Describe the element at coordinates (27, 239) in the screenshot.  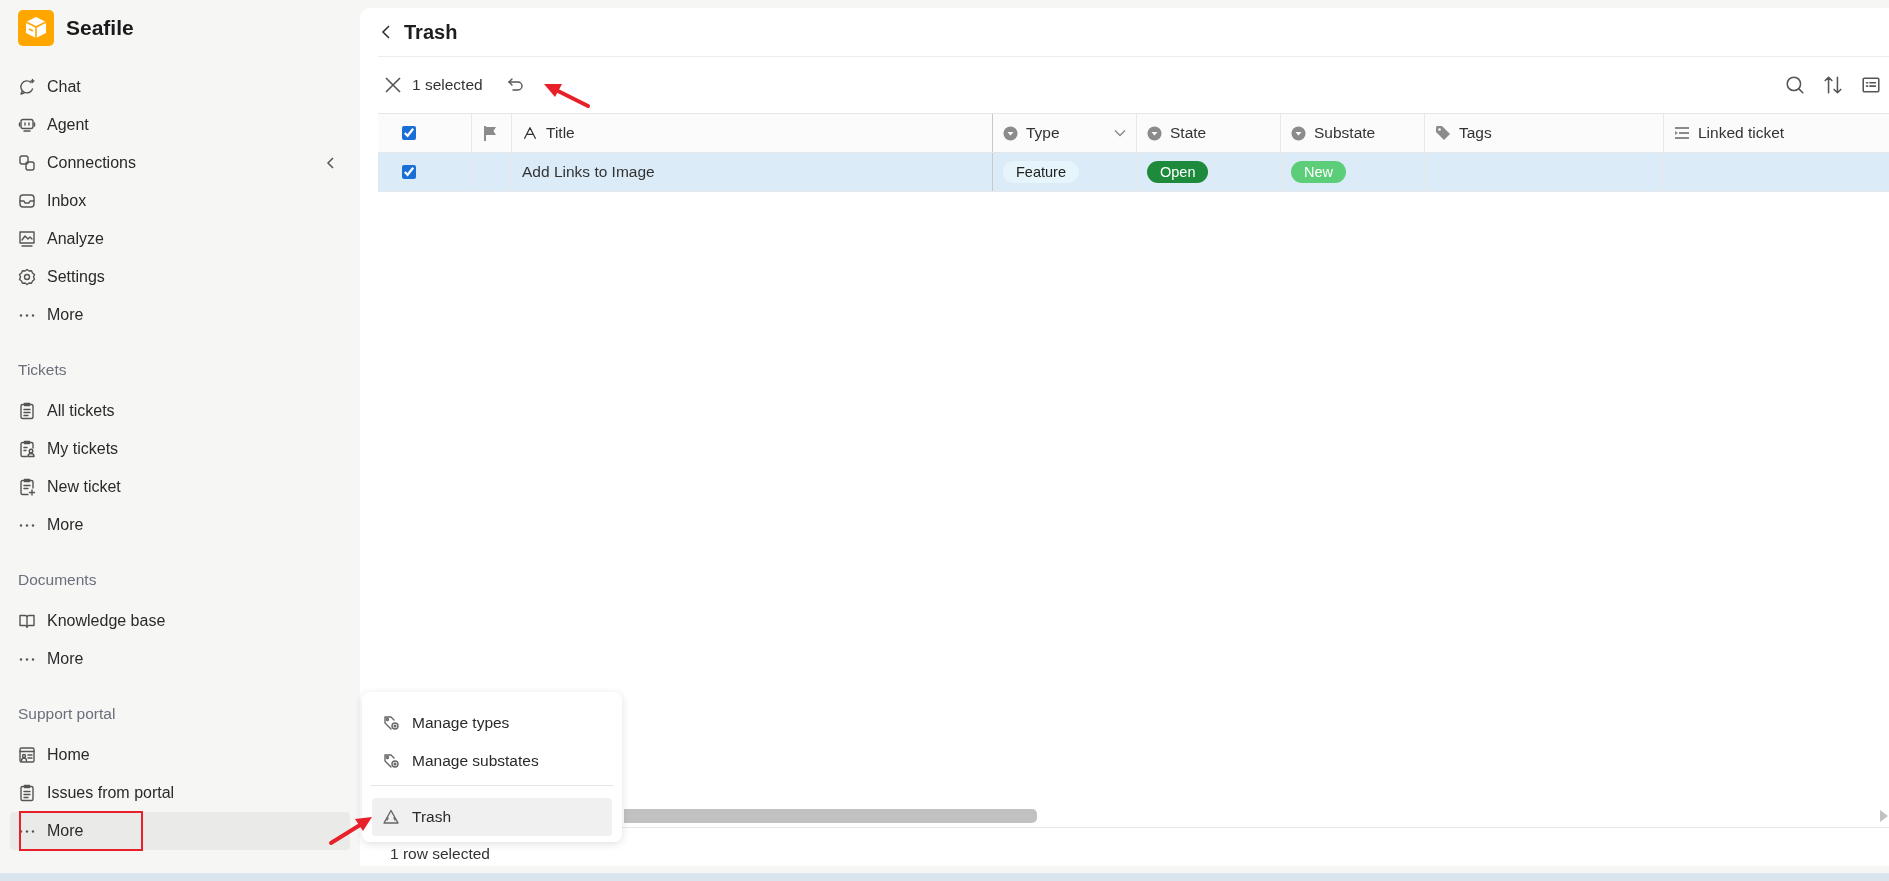
I see `chart-icon` at that location.